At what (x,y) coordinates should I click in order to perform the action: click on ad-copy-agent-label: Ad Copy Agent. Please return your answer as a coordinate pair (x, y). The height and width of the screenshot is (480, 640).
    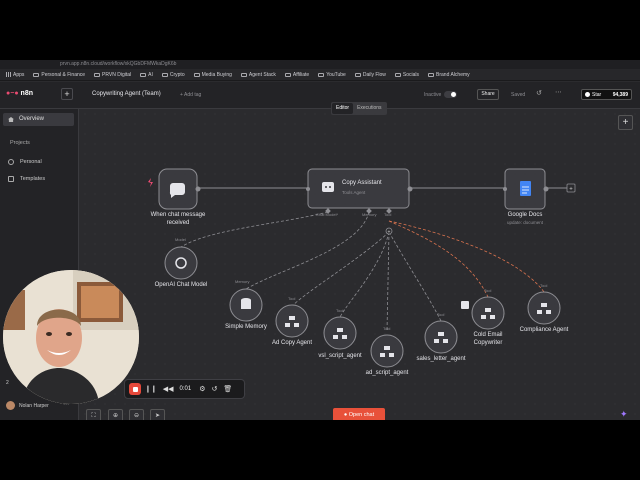
    Looking at the image, I should click on (292, 343).